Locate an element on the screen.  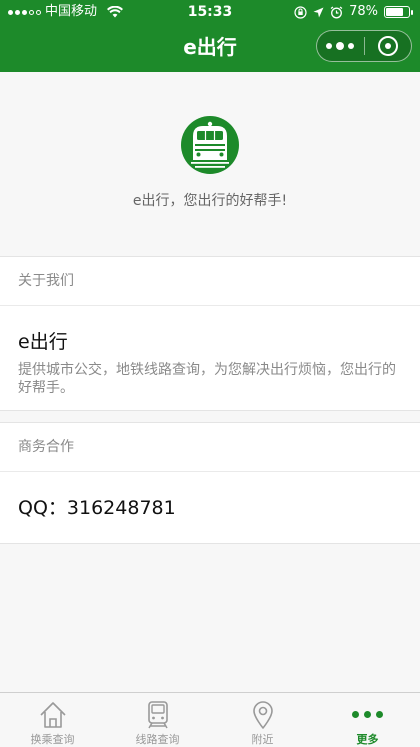
tab-bar: 换乘查询 线路查询 附近 更多 is located at coordinates (210, 719).